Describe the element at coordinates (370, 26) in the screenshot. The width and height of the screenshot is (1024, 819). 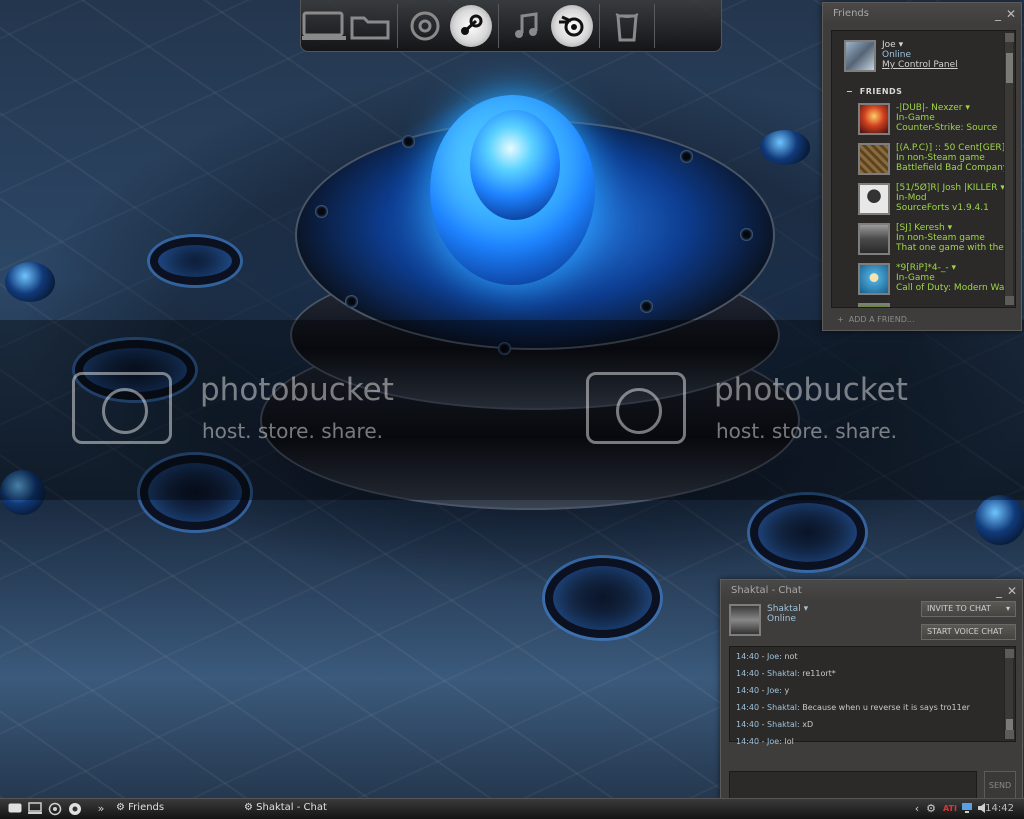
I see `folder-icon` at that location.